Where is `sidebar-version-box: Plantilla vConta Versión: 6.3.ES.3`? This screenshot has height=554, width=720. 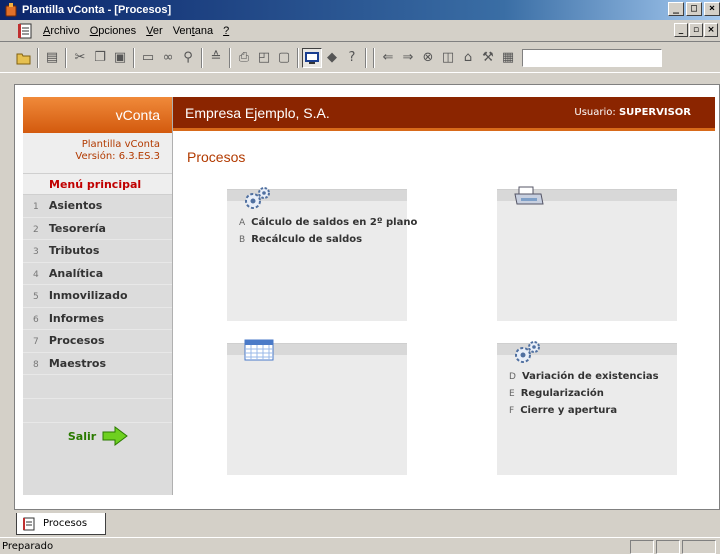
sidebar-version-box: Plantilla vConta Versión: 6.3.ES.3 is located at coordinates (97, 153).